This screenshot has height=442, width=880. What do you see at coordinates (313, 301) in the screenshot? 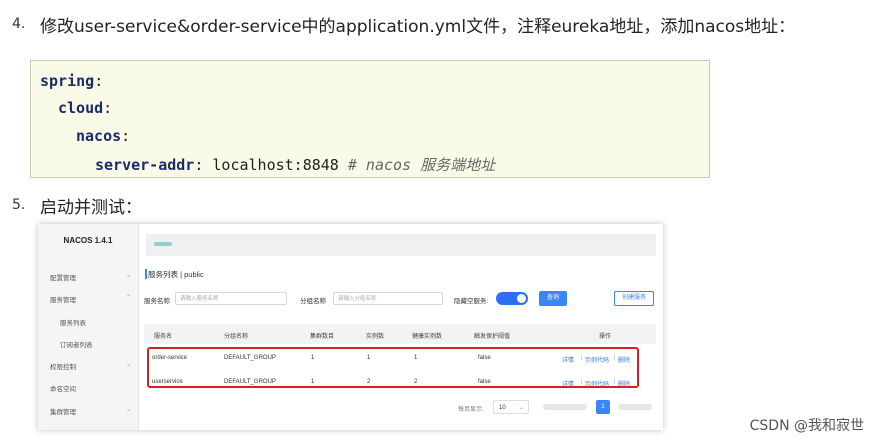
I see `group-name-label: 分组名称` at bounding box center [313, 301].